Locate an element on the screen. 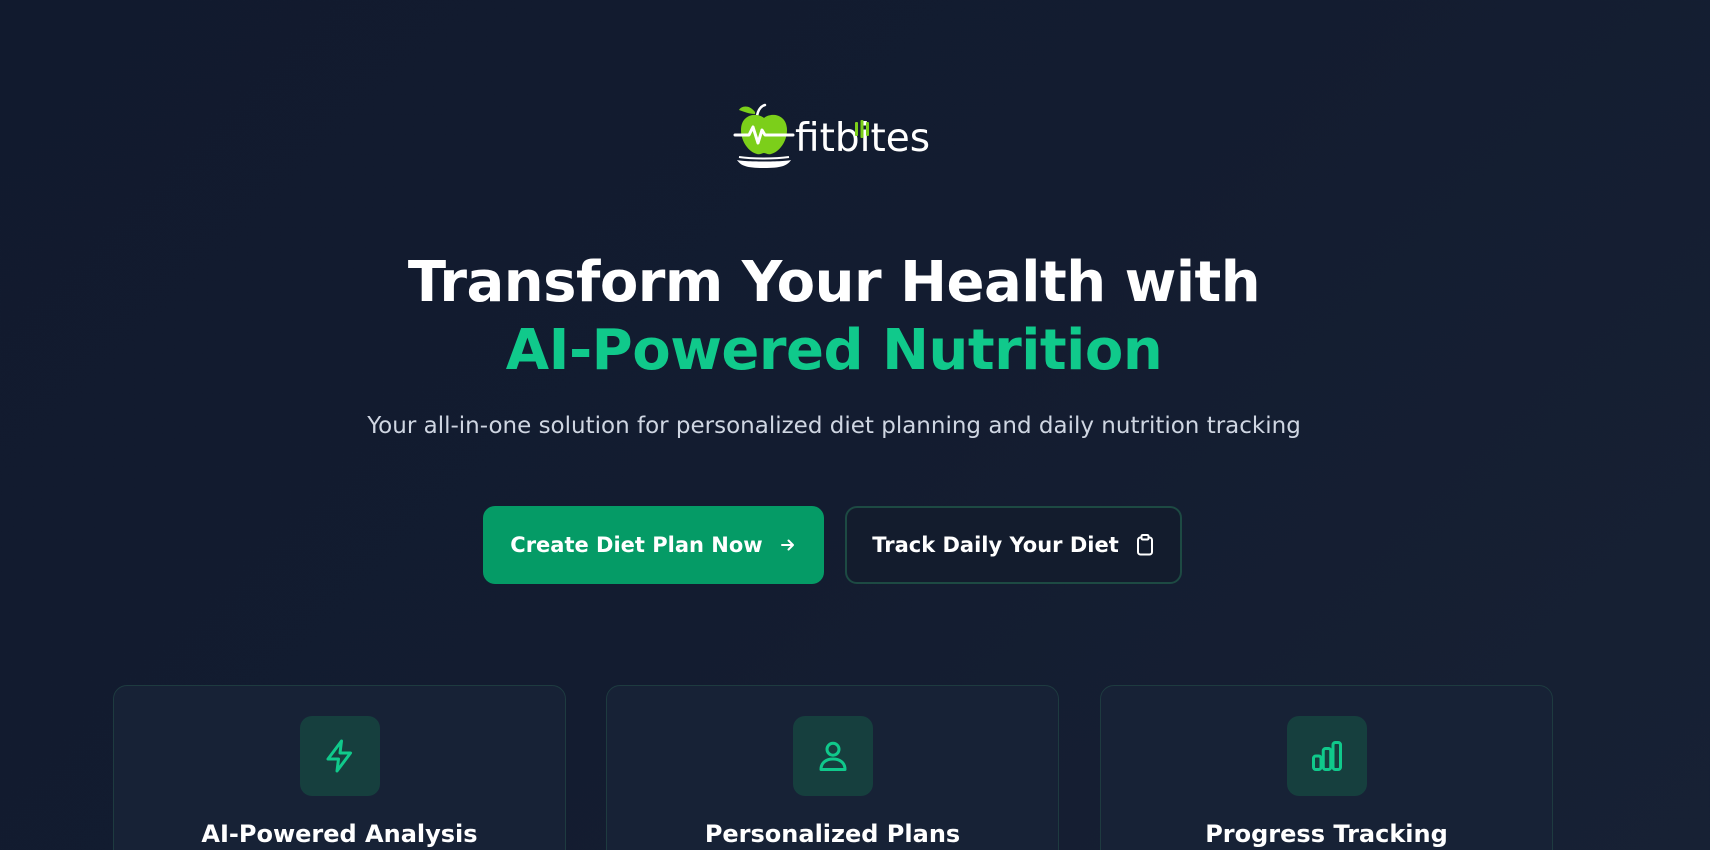  brand-name: fitbites is located at coordinates (862, 138).